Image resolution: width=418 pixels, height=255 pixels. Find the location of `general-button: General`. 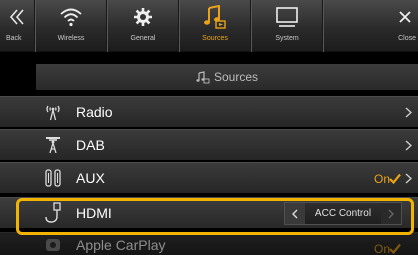

general-button: General is located at coordinates (143, 26).